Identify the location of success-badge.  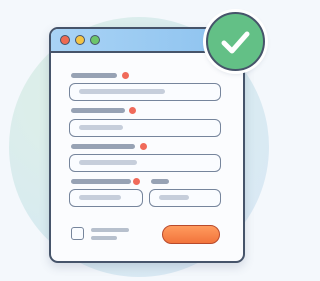
(235, 41).